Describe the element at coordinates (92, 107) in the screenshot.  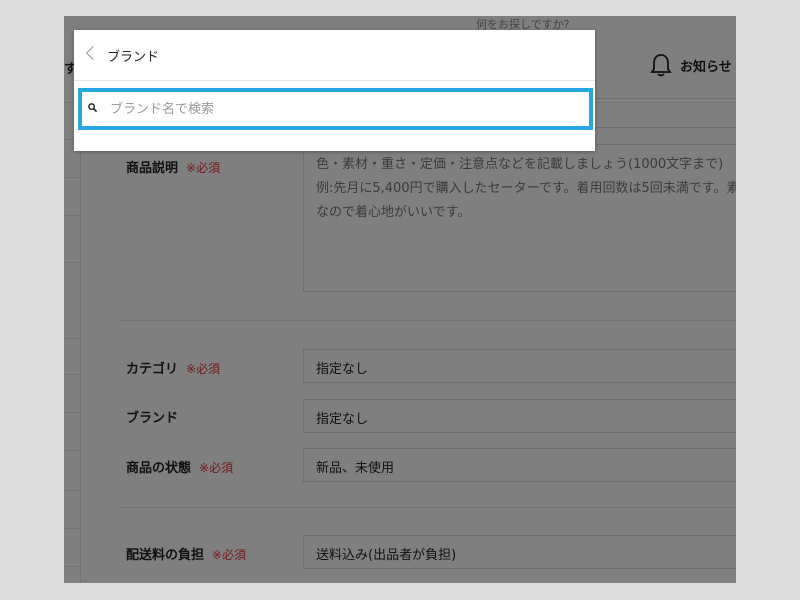
I see `search-icon` at that location.